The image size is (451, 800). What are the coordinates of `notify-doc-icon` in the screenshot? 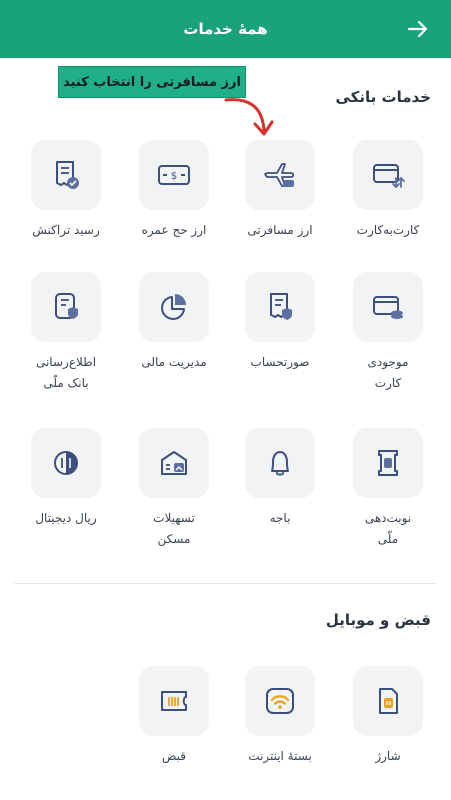 It's located at (66, 306).